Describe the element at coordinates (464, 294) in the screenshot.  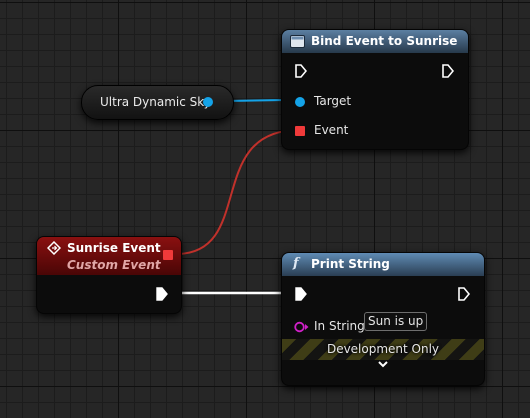
I see `print-exec-out-pin` at that location.